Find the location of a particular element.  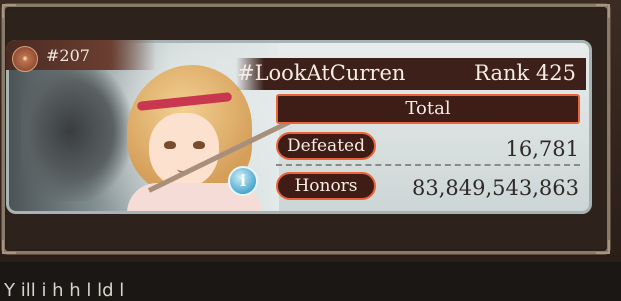

player-id: #207 is located at coordinates (68, 55).